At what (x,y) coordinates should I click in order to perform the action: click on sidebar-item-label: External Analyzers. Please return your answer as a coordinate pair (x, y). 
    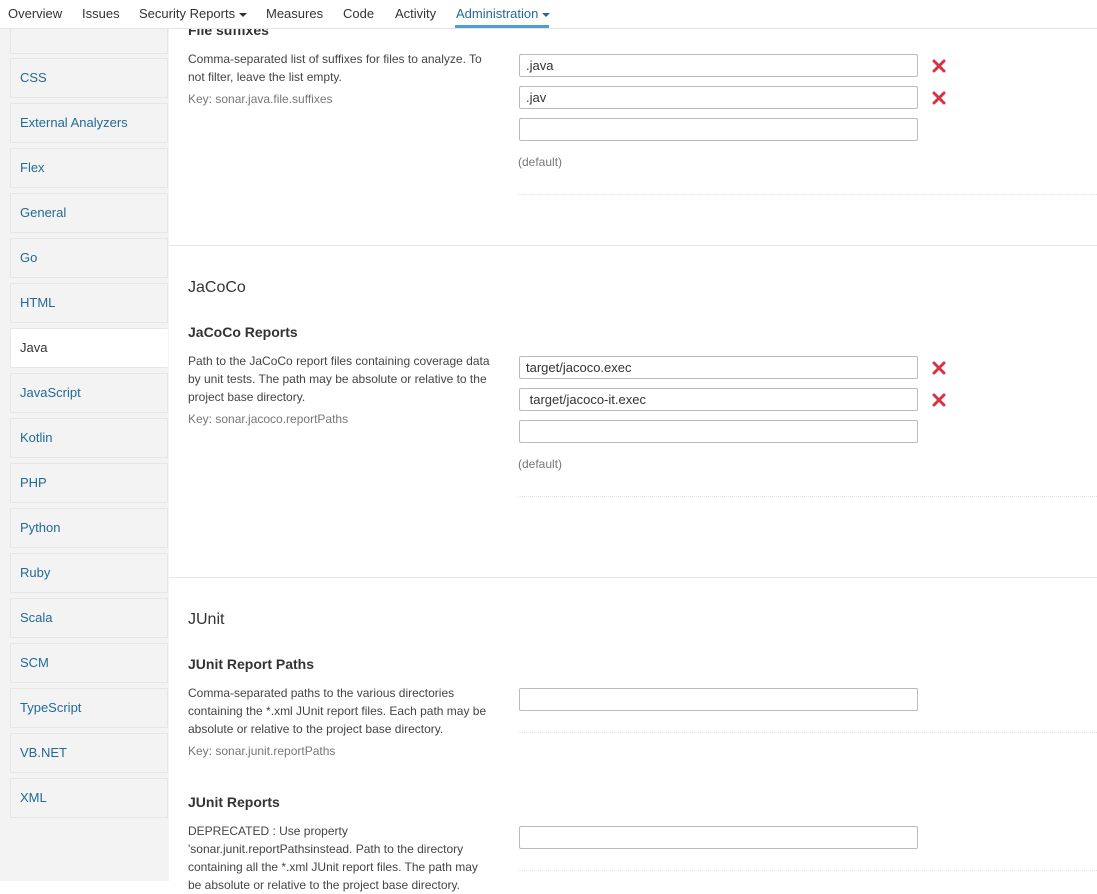
    Looking at the image, I should click on (74, 122).